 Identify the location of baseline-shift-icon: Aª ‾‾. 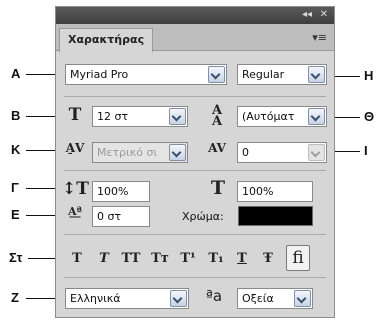
(75, 216).